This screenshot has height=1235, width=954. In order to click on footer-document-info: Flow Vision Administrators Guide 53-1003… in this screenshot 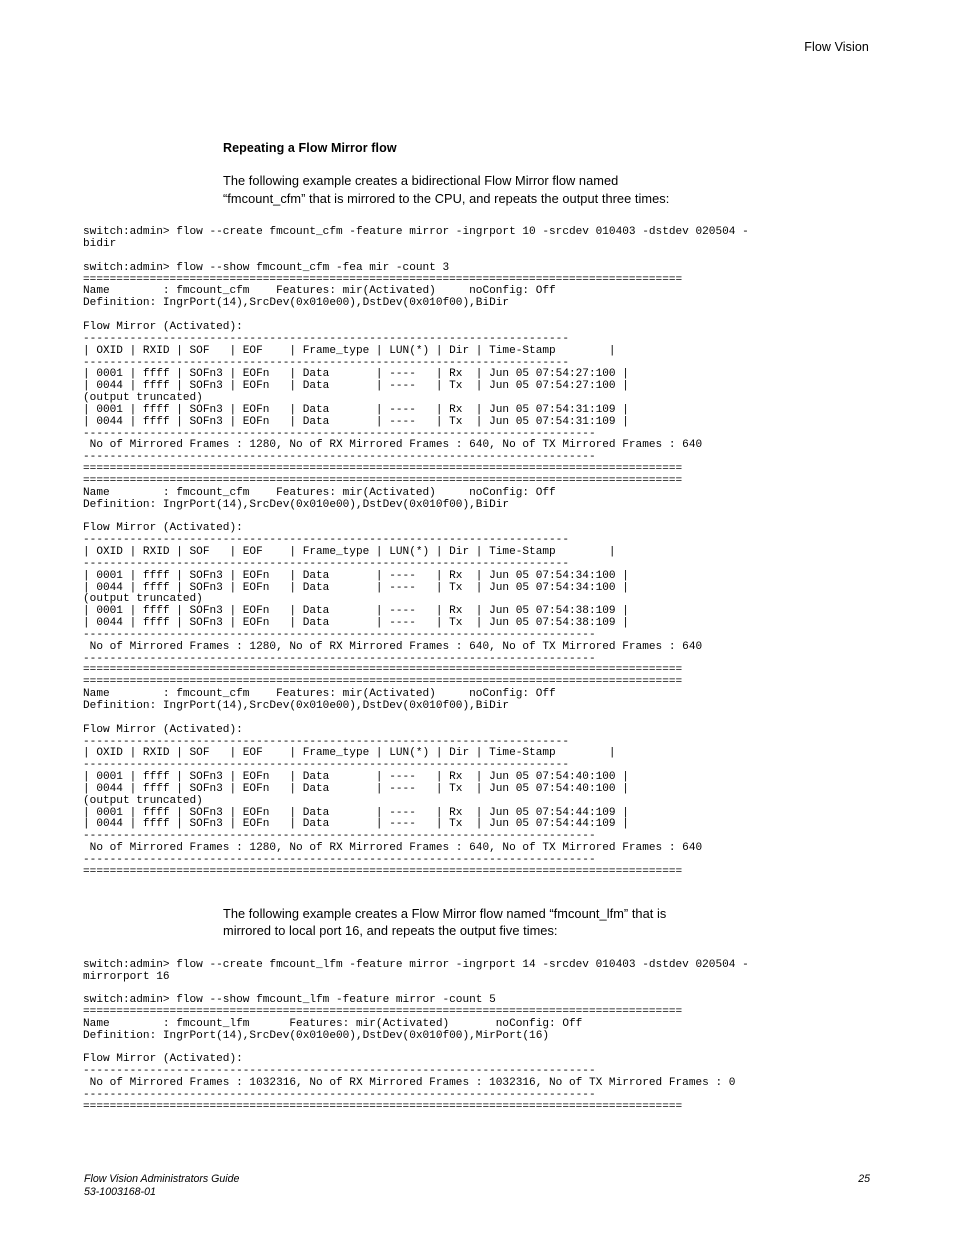, I will do `click(161, 1186)`.